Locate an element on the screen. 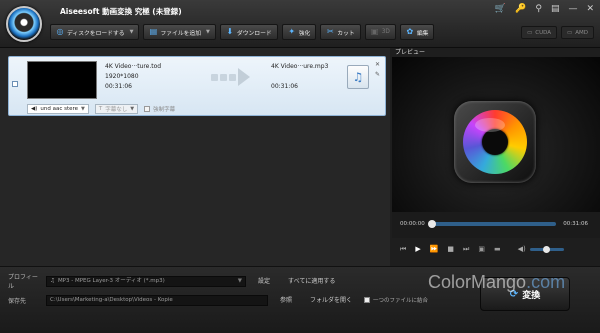 This screenshot has height=333, width=600. add-file-icon: ▤ is located at coordinates (153, 31).